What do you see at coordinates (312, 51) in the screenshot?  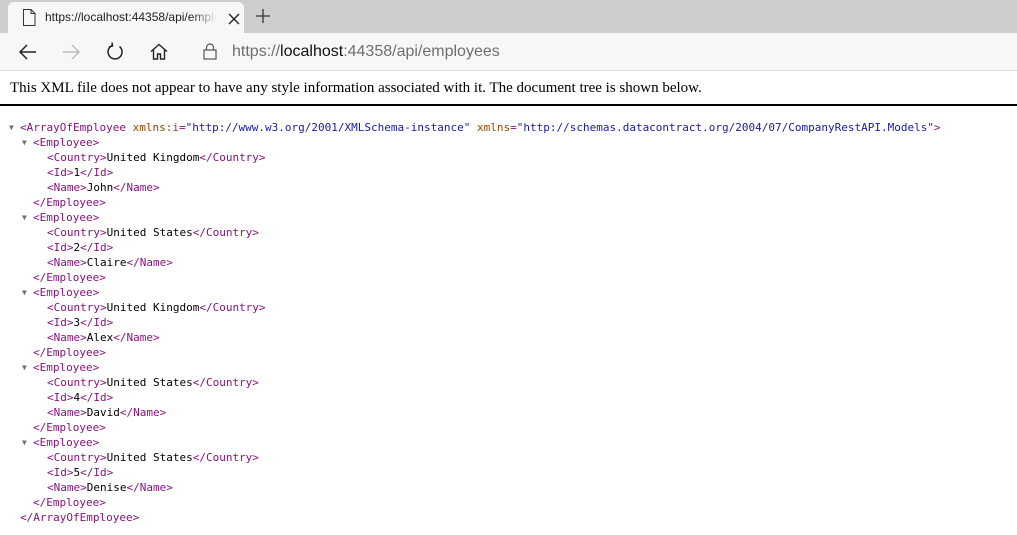 I see `url-host: localhost` at bounding box center [312, 51].